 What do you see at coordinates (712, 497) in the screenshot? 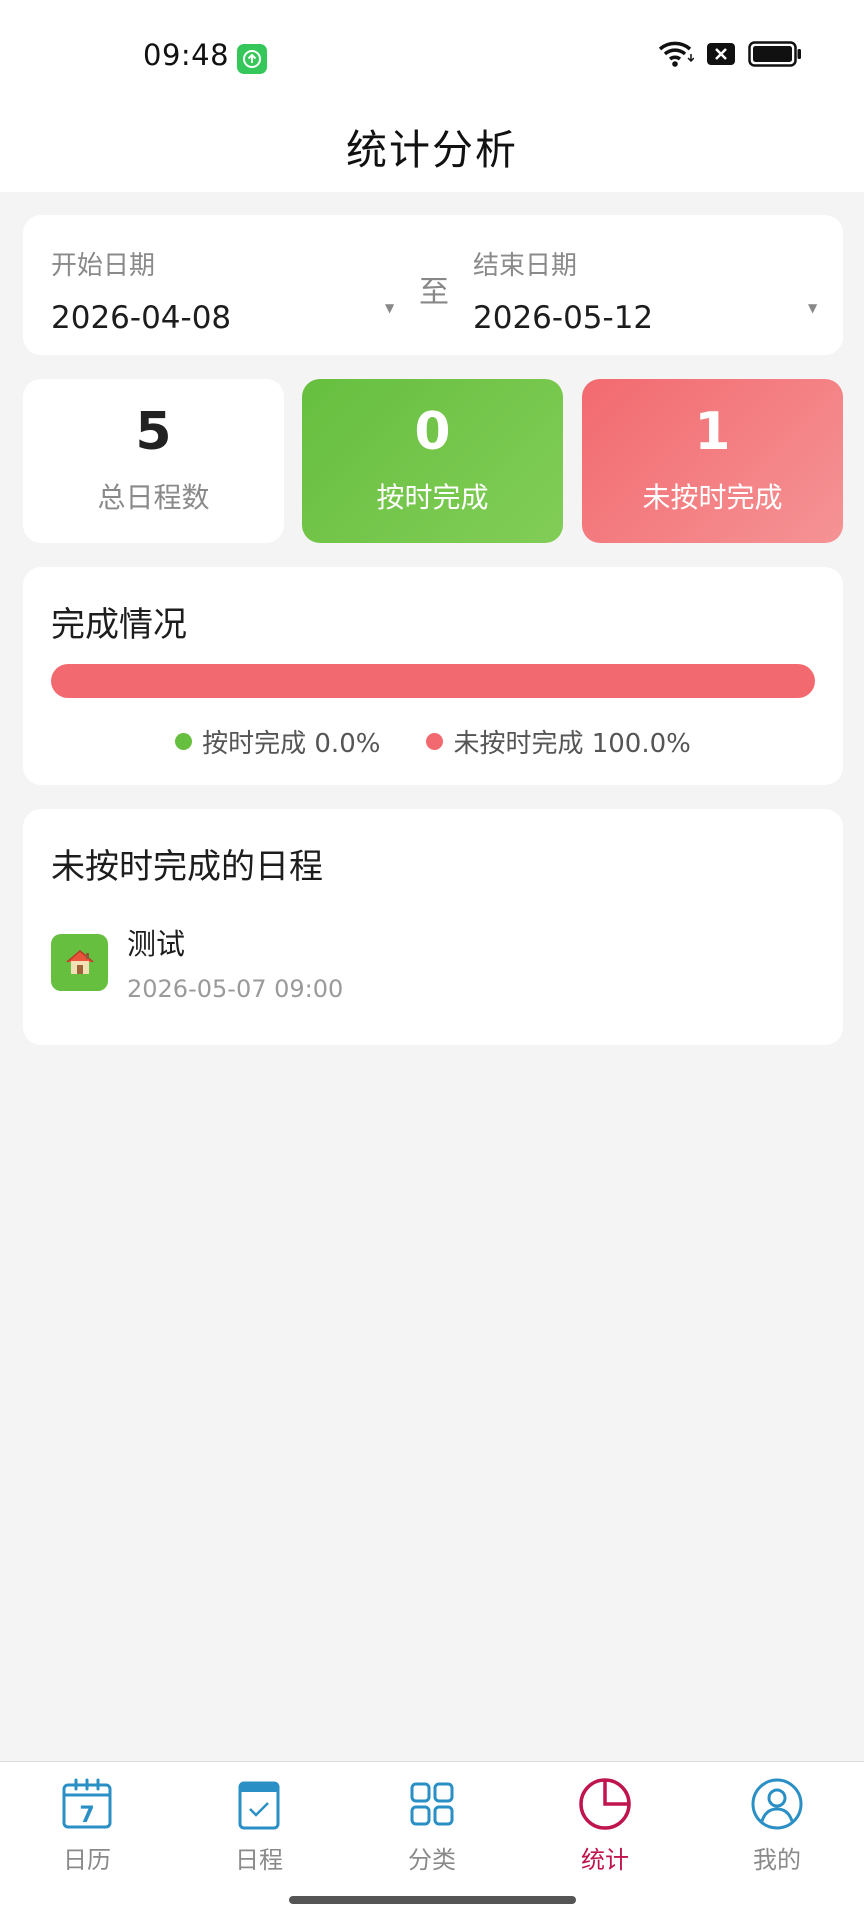
I see `late-label: 未按时完成` at bounding box center [712, 497].